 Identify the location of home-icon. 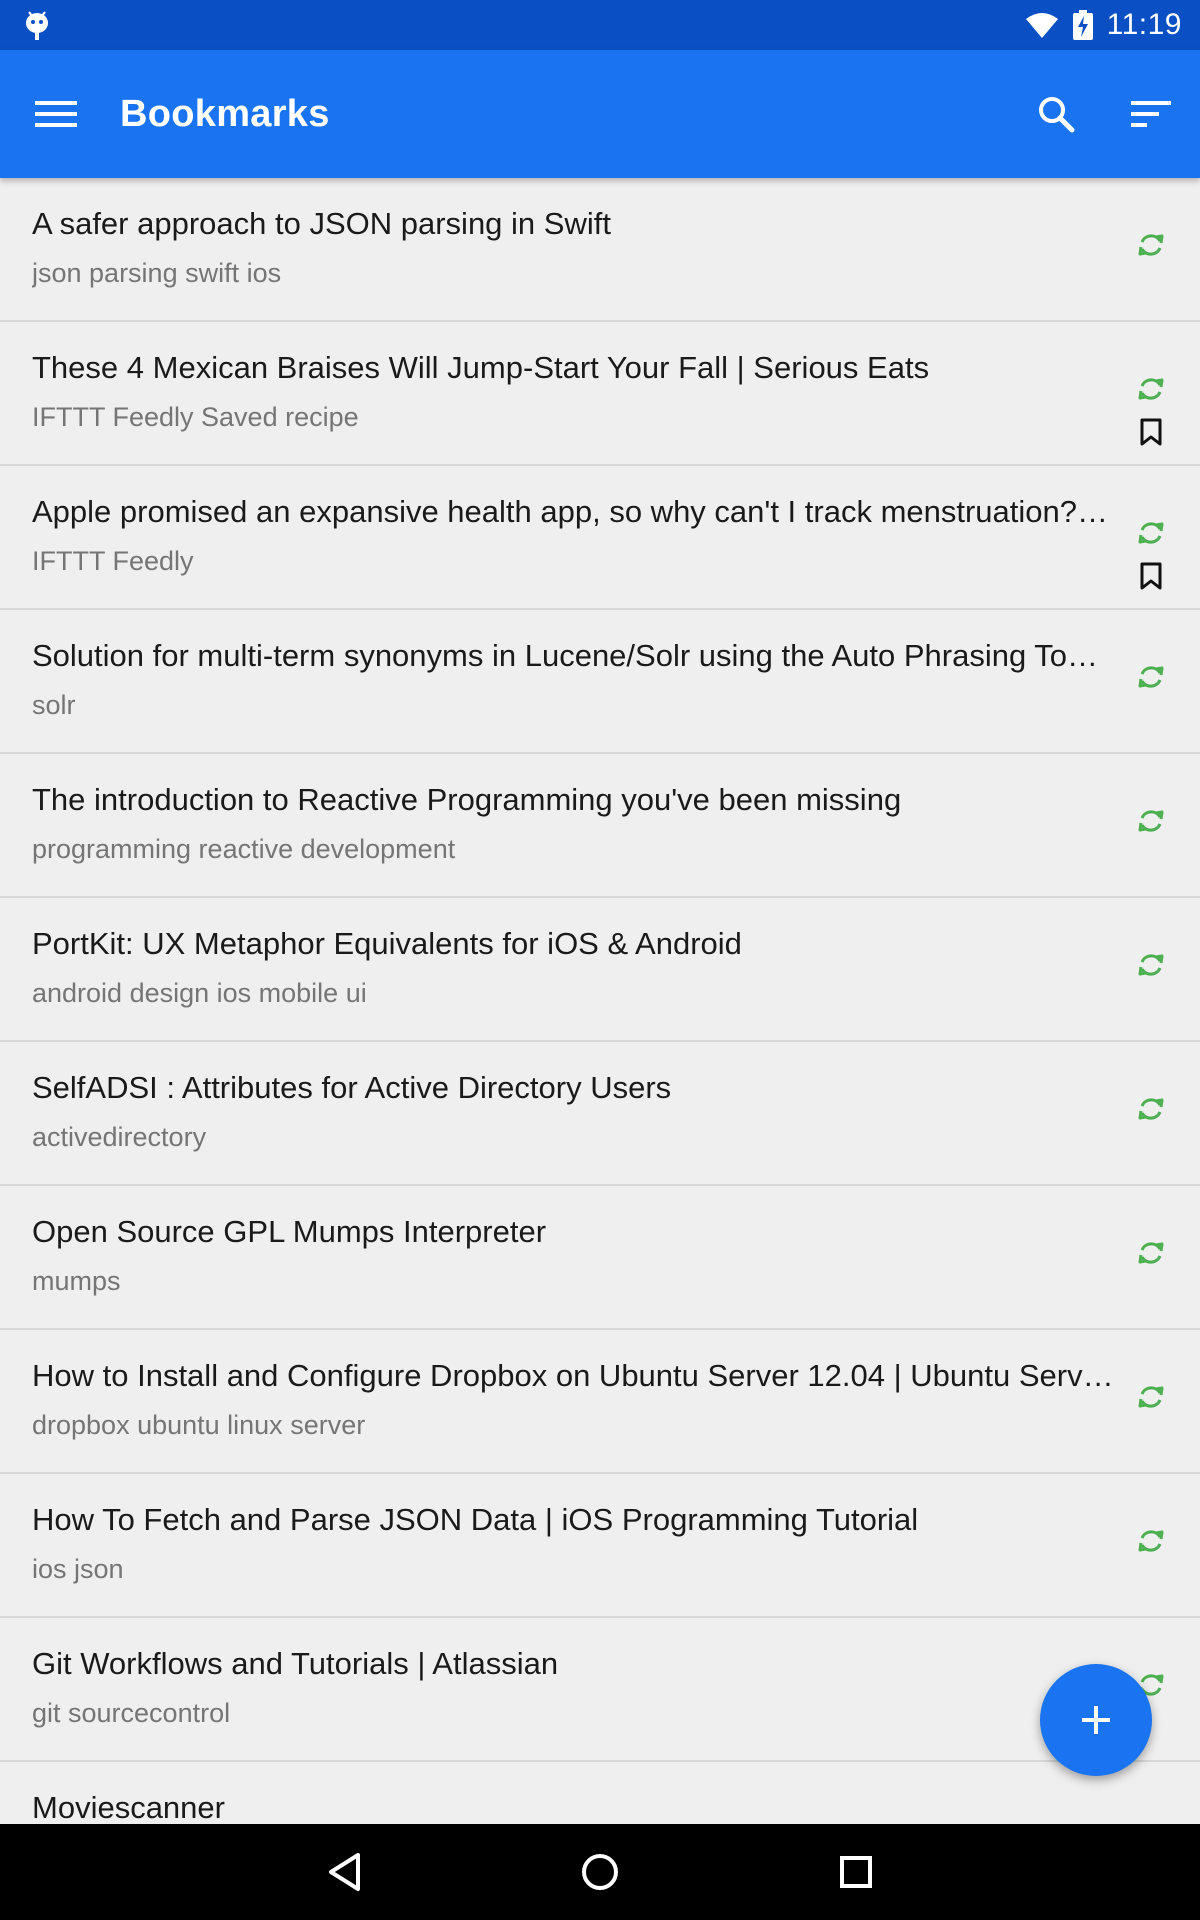
(600, 1872).